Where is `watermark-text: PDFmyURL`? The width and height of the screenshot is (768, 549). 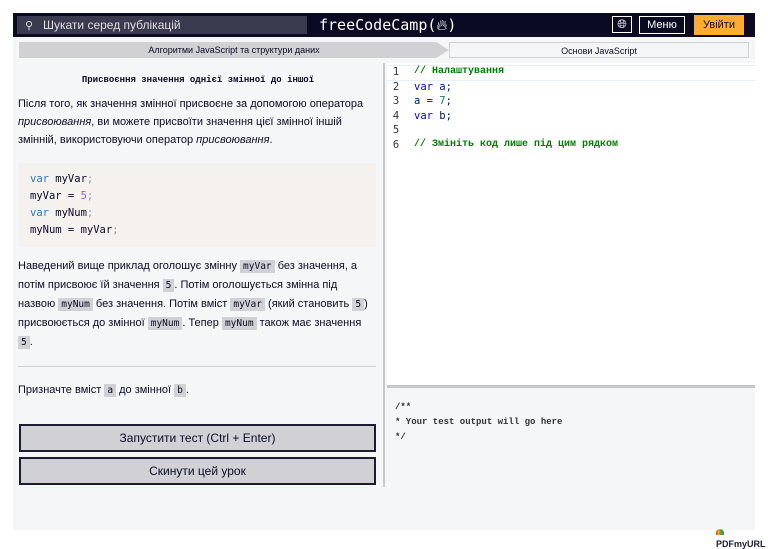
watermark-text: PDFmyURL is located at coordinates (741, 544).